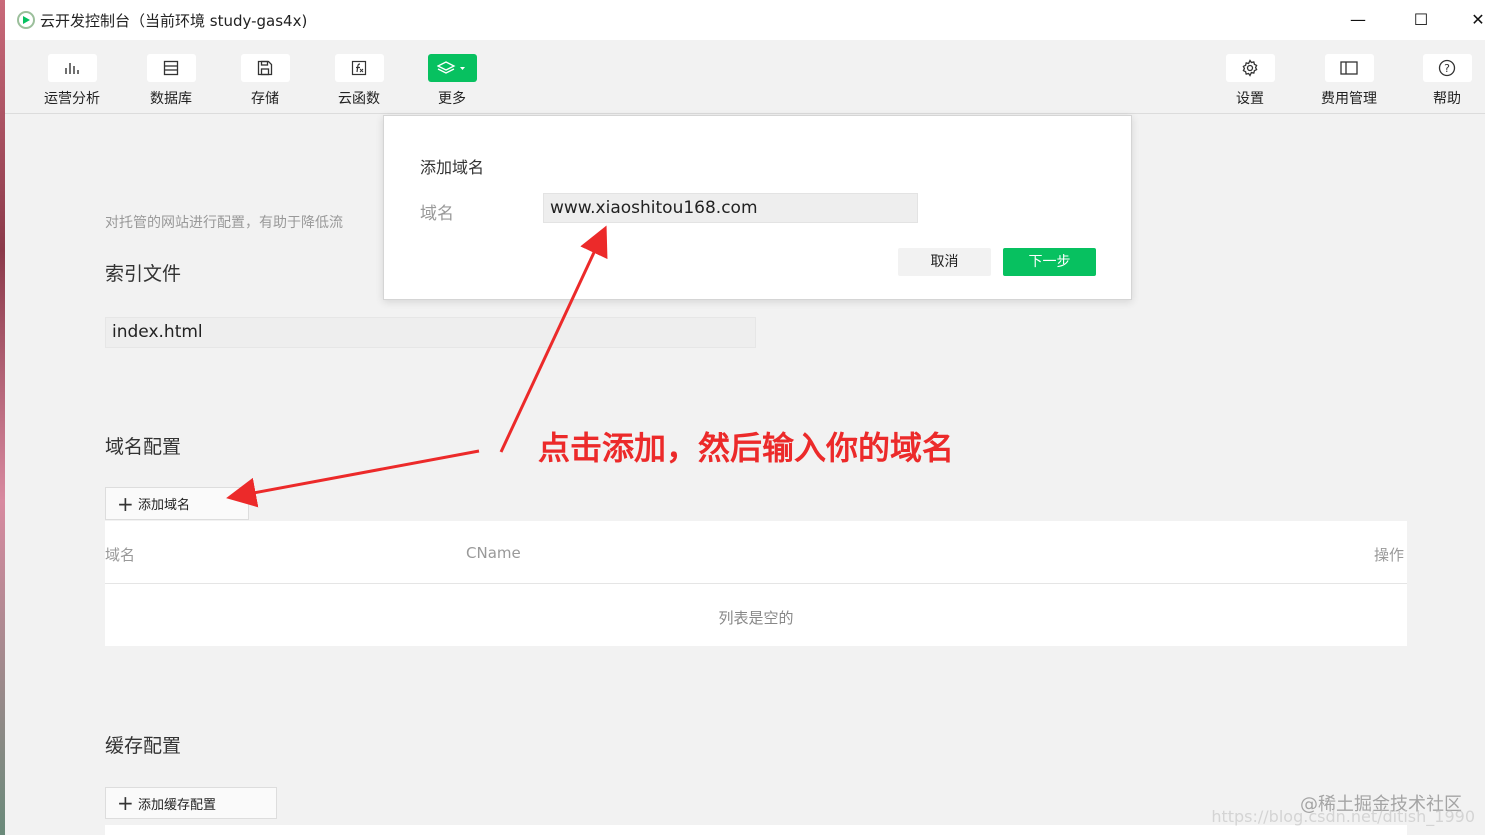 The image size is (1485, 835). I want to click on add-cache-config-label: 添加缓存配置, so click(177, 805).